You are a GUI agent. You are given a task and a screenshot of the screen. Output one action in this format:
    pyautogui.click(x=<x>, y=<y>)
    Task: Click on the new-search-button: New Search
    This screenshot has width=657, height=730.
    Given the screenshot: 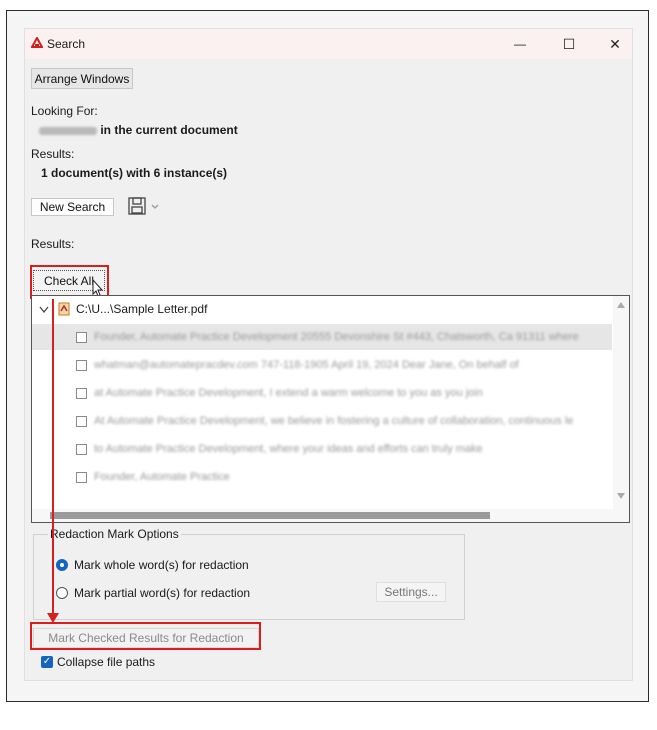 What is the action you would take?
    pyautogui.click(x=72, y=207)
    